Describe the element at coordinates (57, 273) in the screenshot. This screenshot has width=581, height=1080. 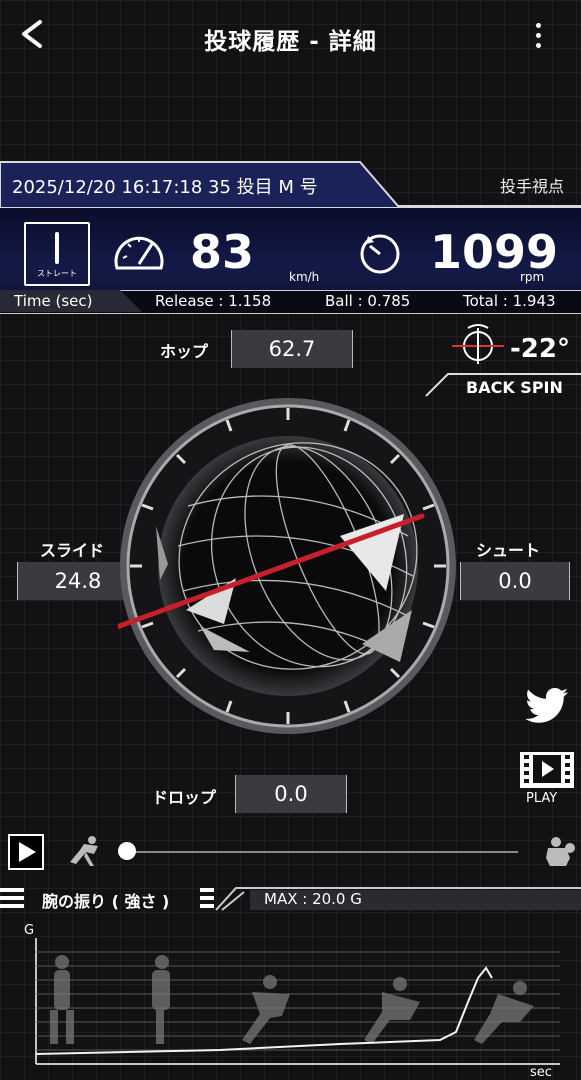
I see `pitch-type-label: ストレート` at that location.